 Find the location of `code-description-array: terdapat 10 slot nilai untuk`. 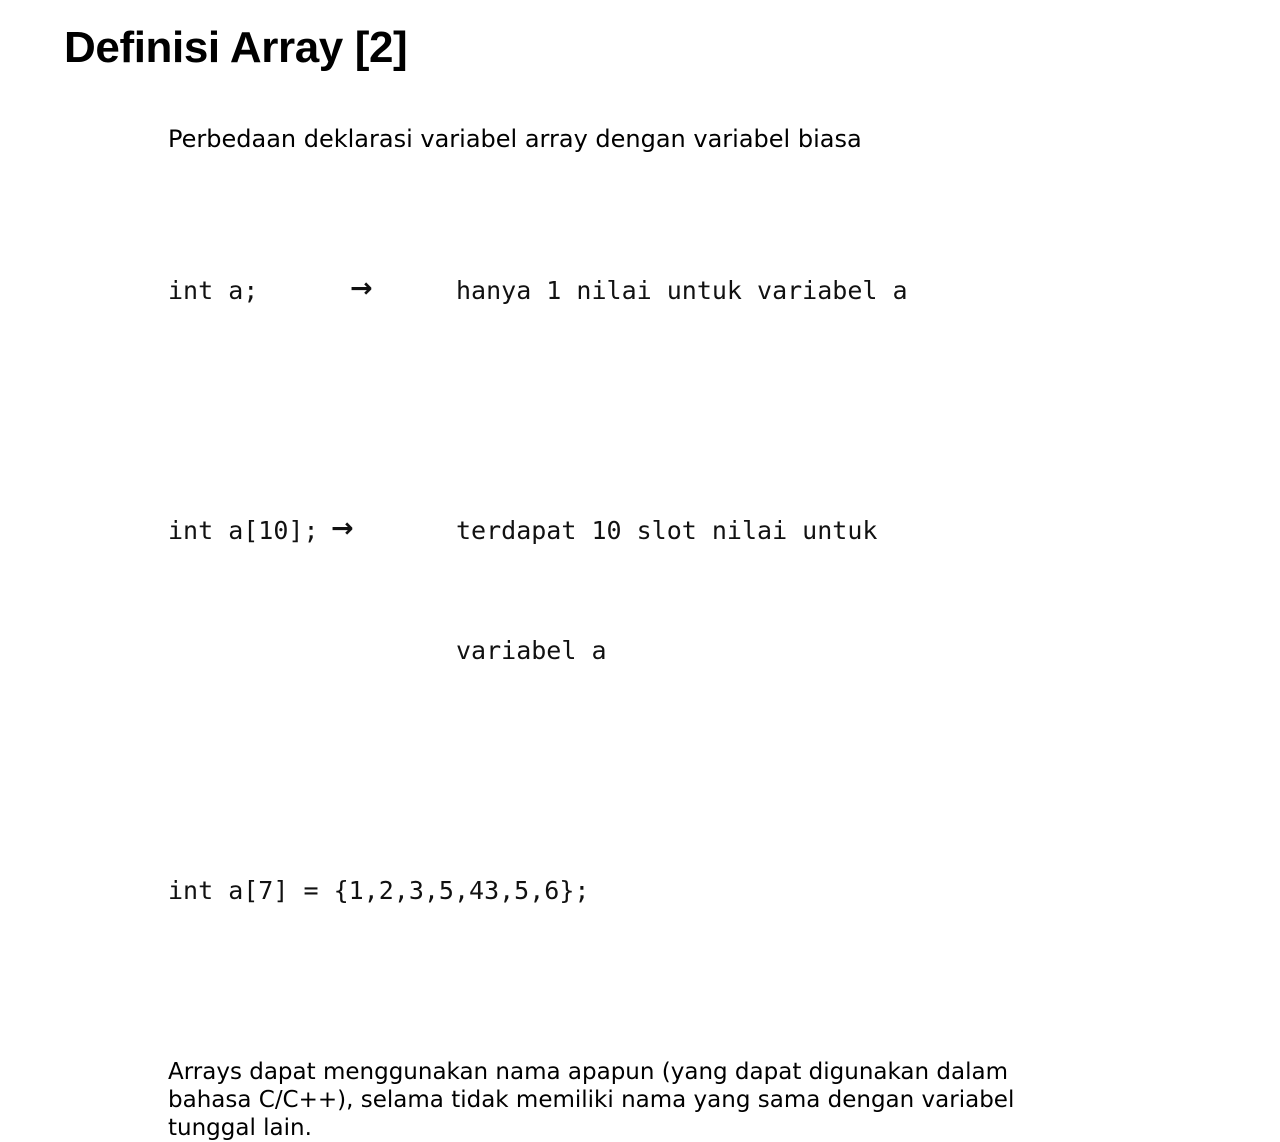

code-description-array: terdapat 10 slot nilai untuk is located at coordinates (667, 530).